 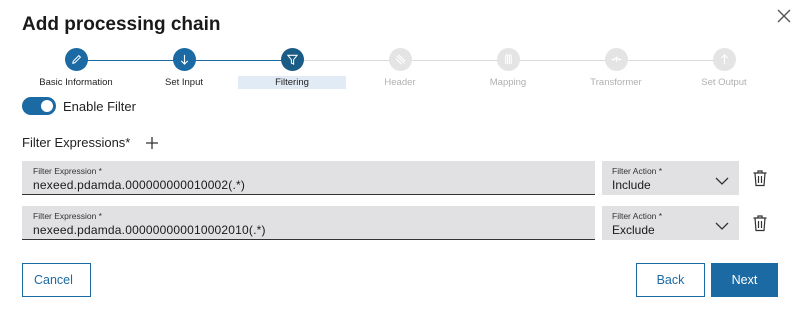 I want to click on enable-filter-toggle, so click(x=39, y=106).